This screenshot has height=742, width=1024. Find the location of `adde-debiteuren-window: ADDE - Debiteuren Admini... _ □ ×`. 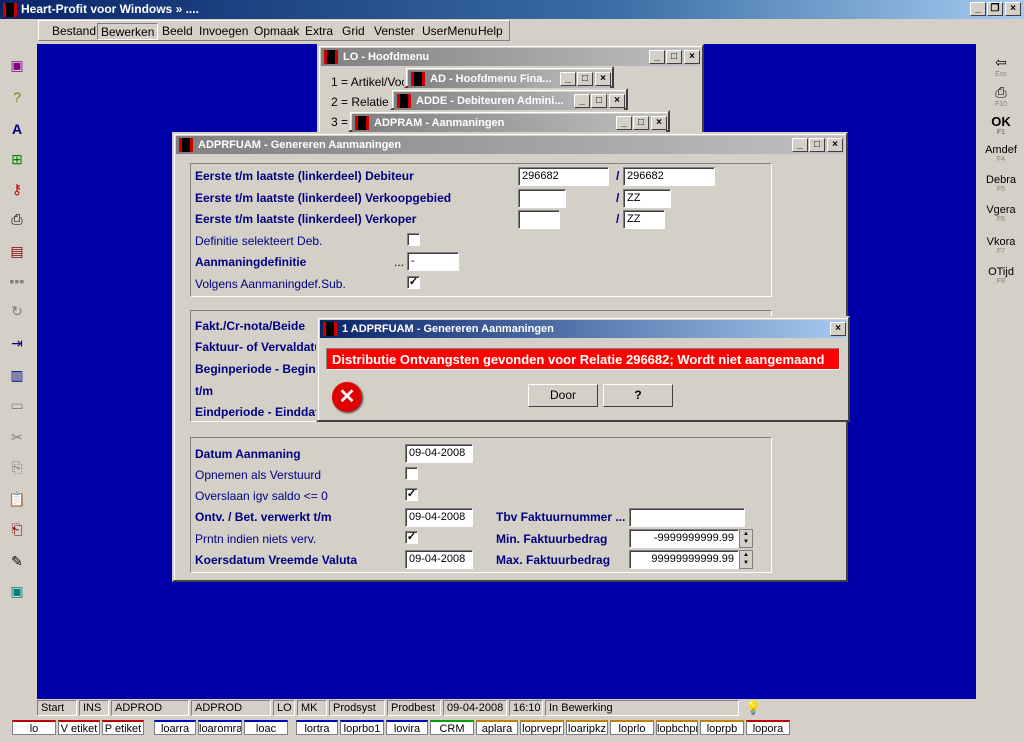

adde-debiteuren-window: ADDE - Debiteuren Admini... _ □ × is located at coordinates (509, 99).